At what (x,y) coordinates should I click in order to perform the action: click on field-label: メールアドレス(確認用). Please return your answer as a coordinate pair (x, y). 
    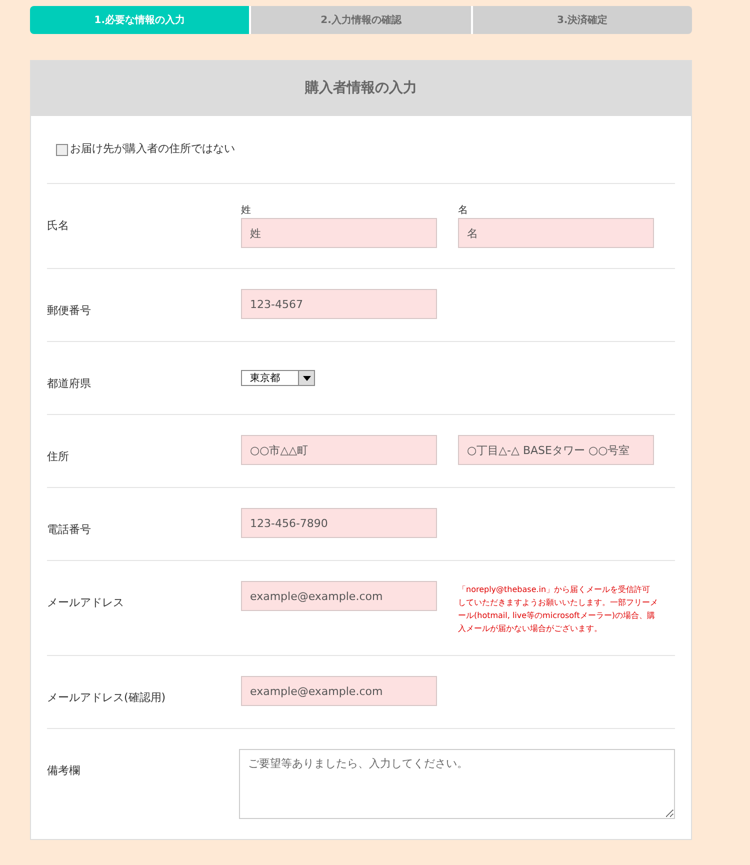
    Looking at the image, I should click on (106, 697).